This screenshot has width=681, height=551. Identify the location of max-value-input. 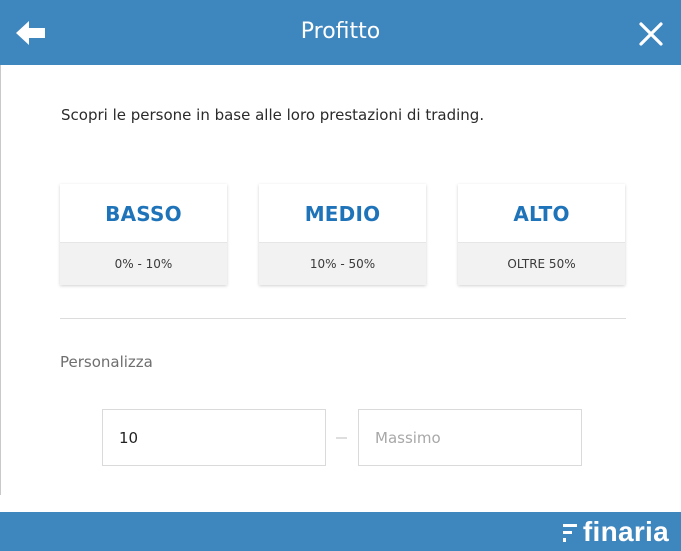
(470, 437).